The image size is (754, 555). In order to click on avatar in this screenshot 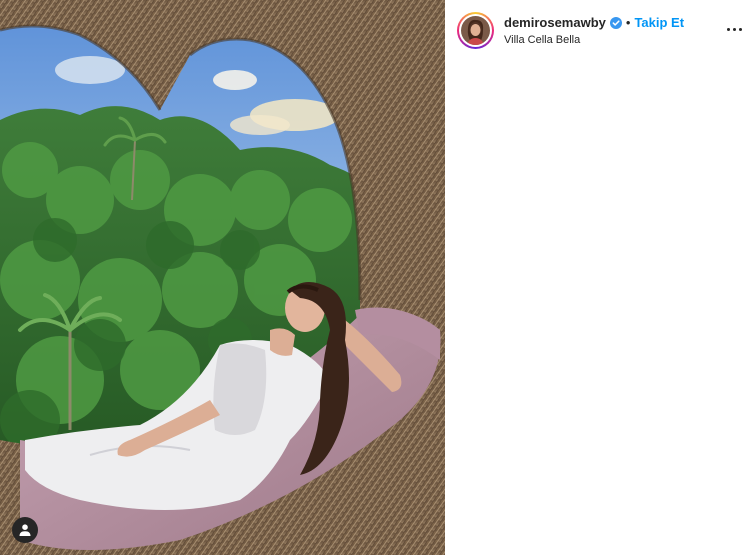, I will do `click(475, 30)`.